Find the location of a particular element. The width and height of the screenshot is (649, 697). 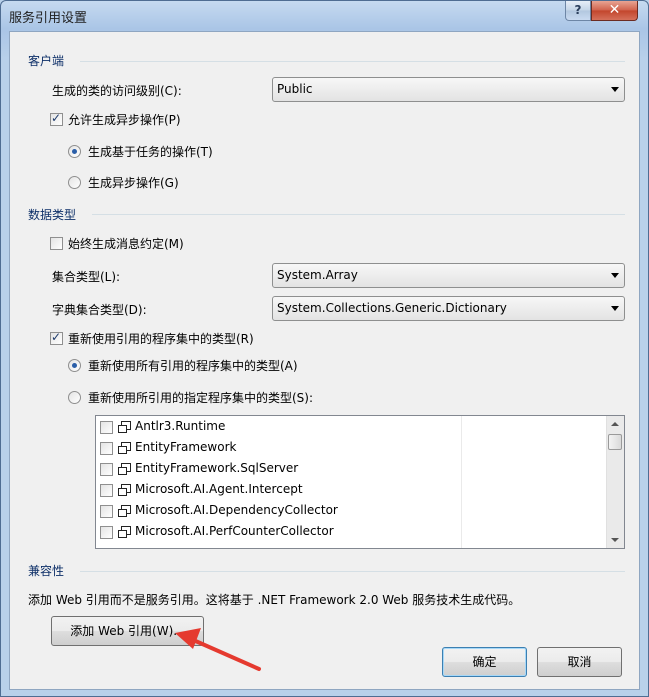

dictionary-type-value: System.Collections.Generic.Dictionary is located at coordinates (392, 308).